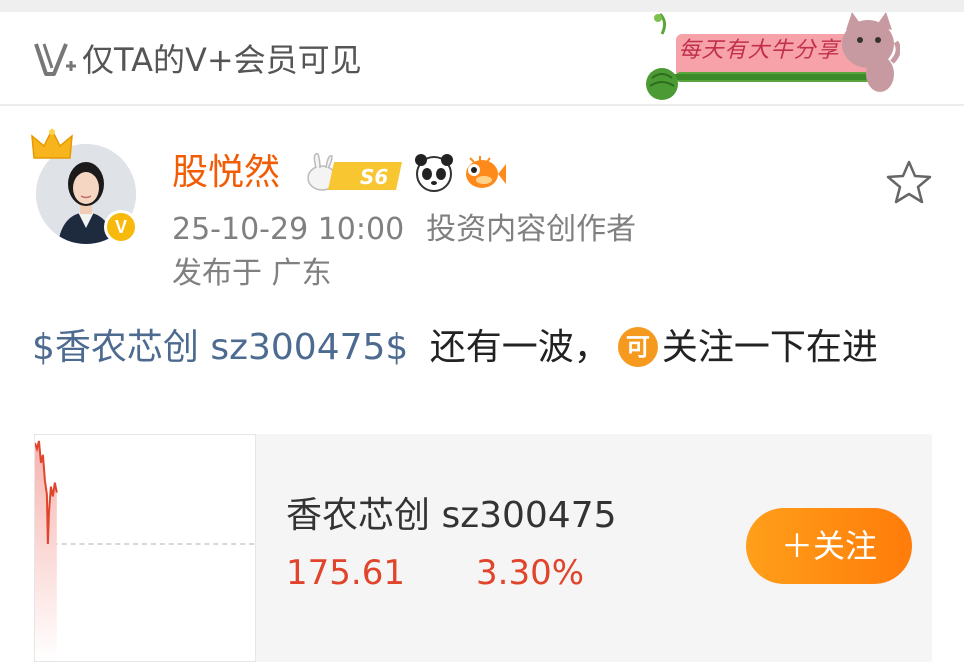  I want to click on stock-link: $香农芯创 sz300475$, so click(220, 347).